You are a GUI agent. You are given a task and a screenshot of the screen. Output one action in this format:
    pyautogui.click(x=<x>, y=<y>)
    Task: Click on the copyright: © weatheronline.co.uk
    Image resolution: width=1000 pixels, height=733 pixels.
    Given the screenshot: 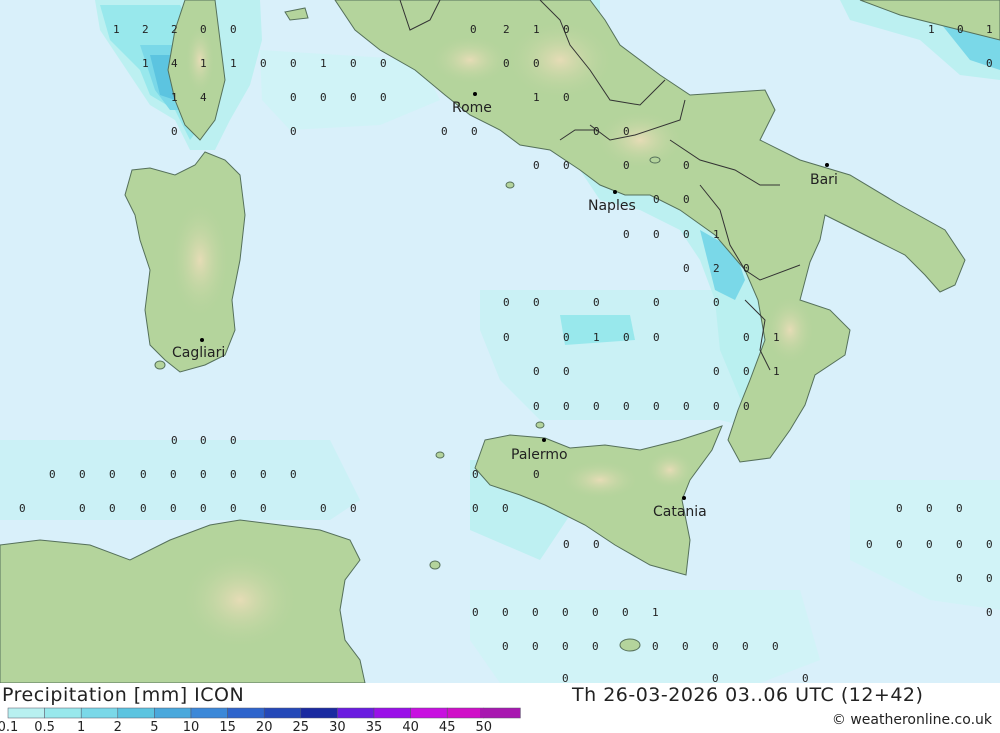 What is the action you would take?
    pyautogui.click(x=912, y=720)
    